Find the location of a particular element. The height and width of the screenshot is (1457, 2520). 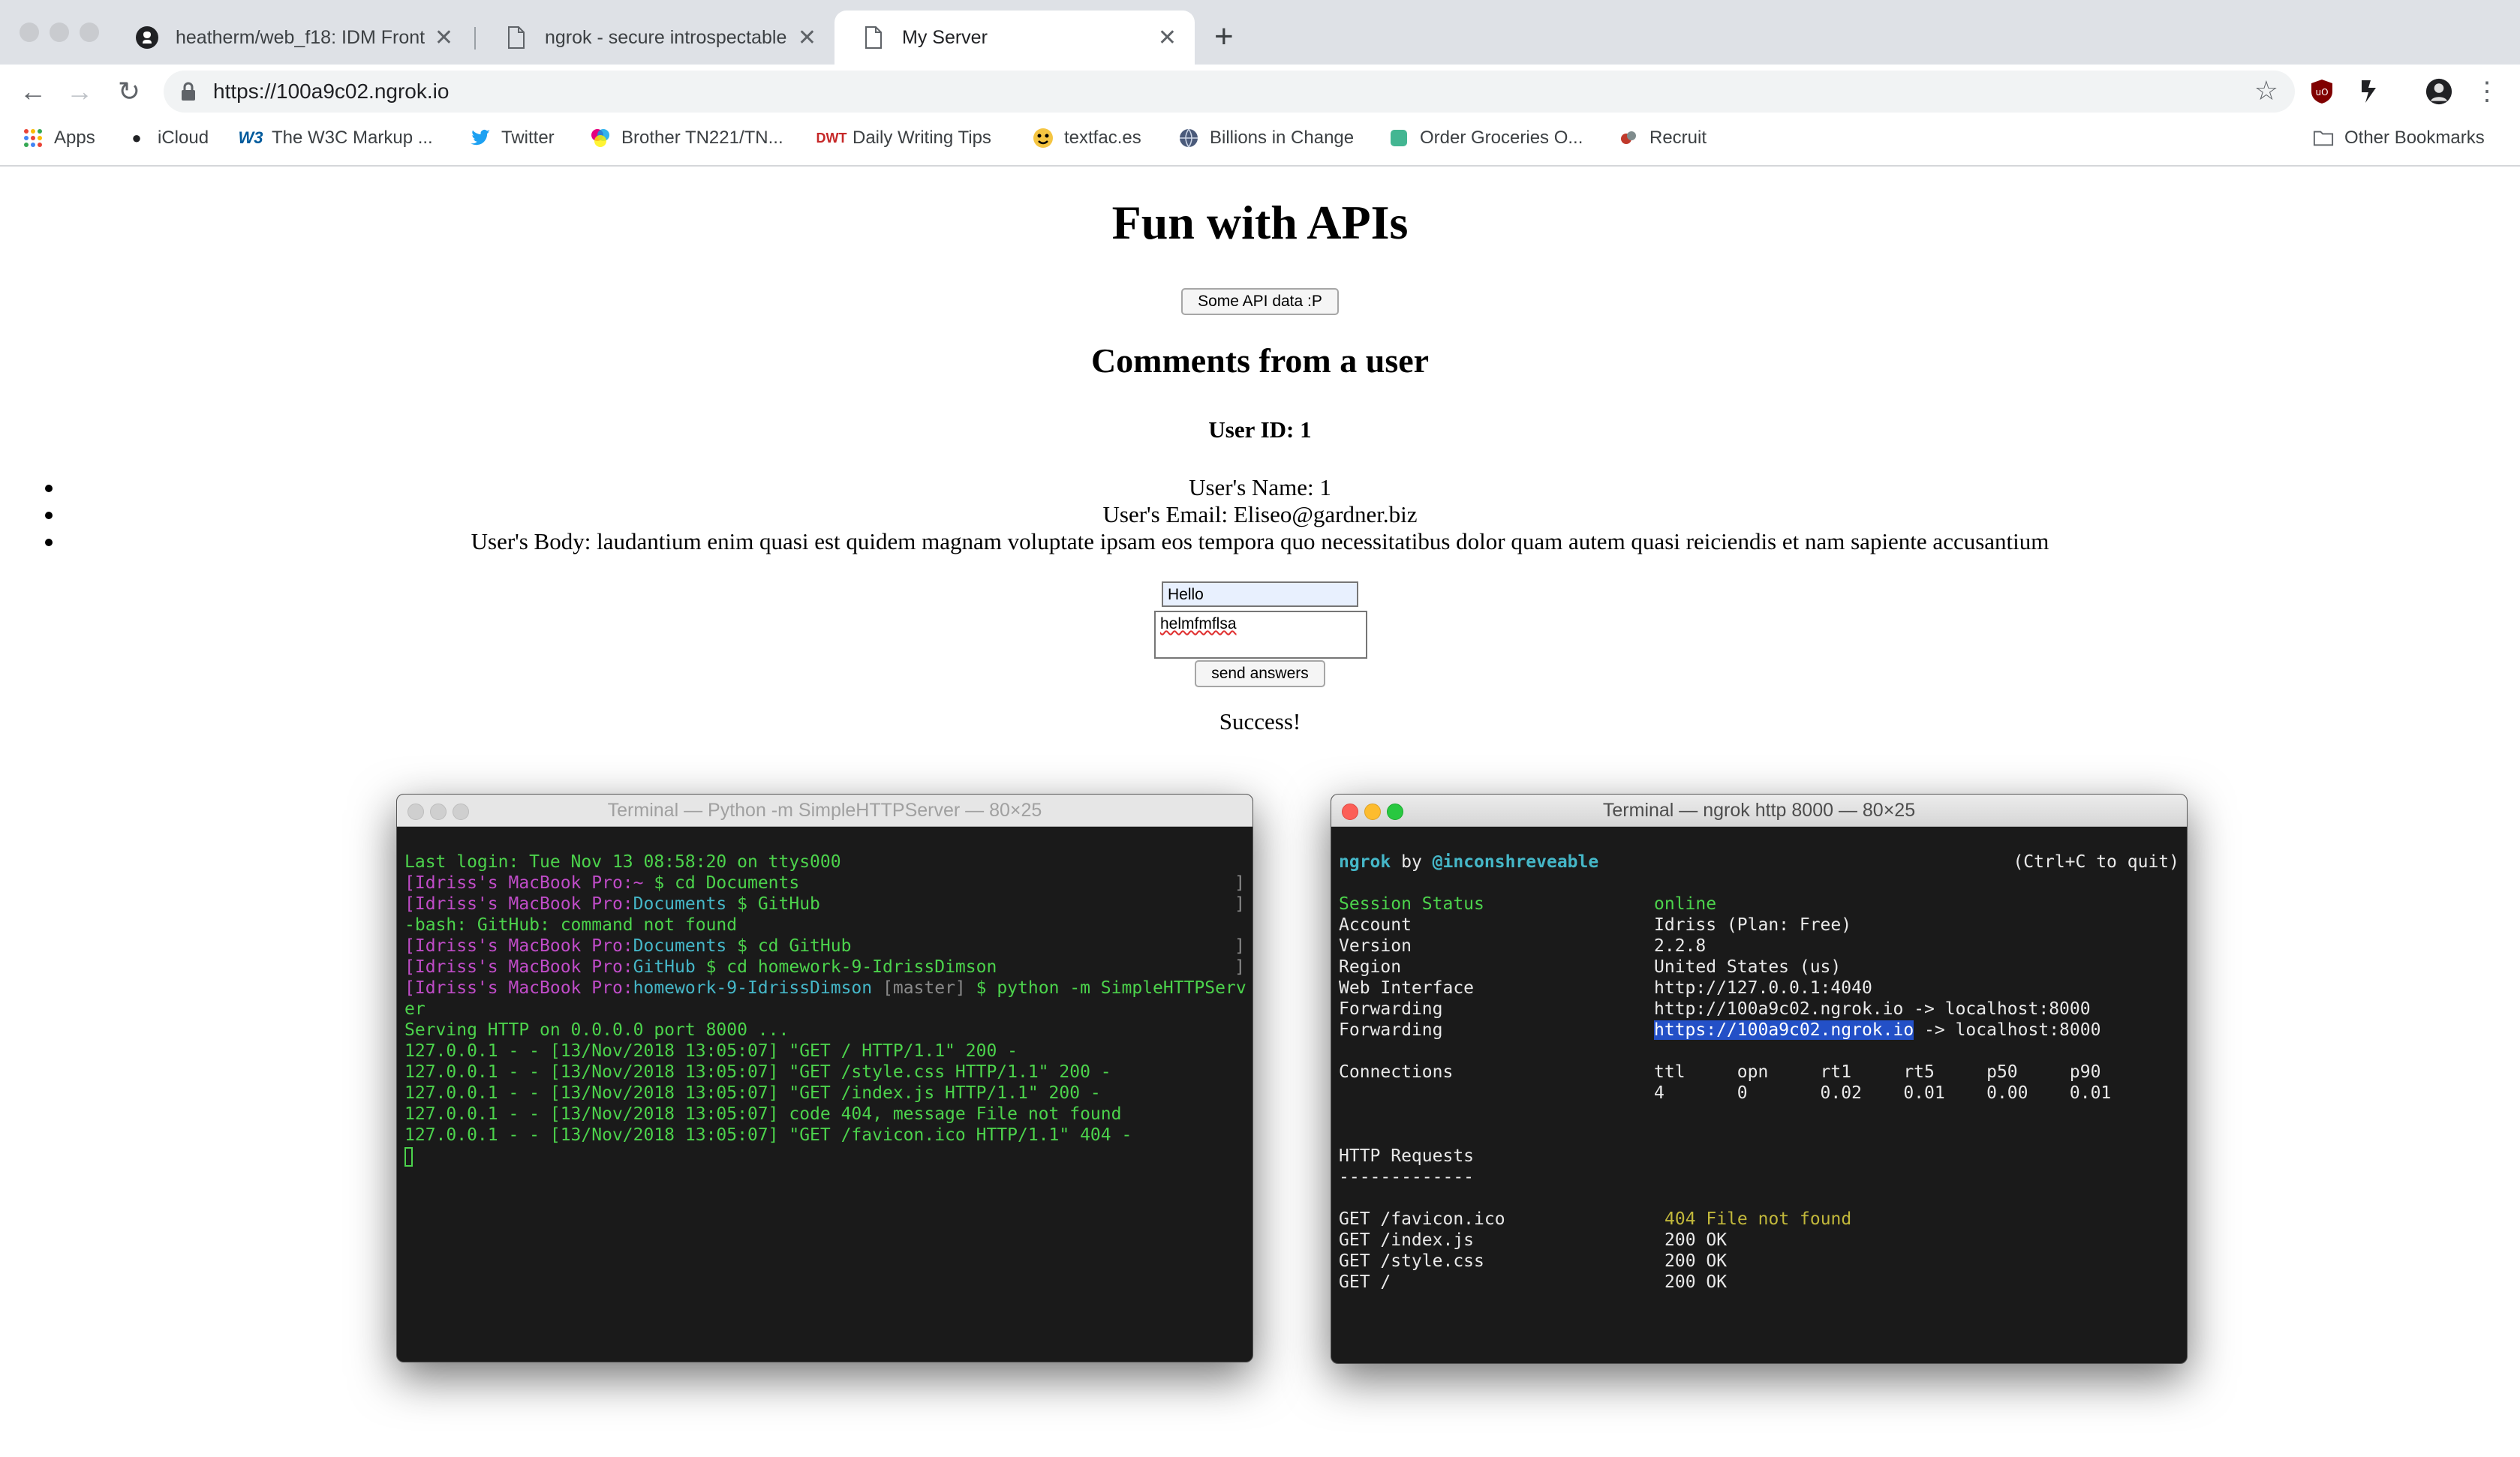

back-button: ← is located at coordinates (33, 92).